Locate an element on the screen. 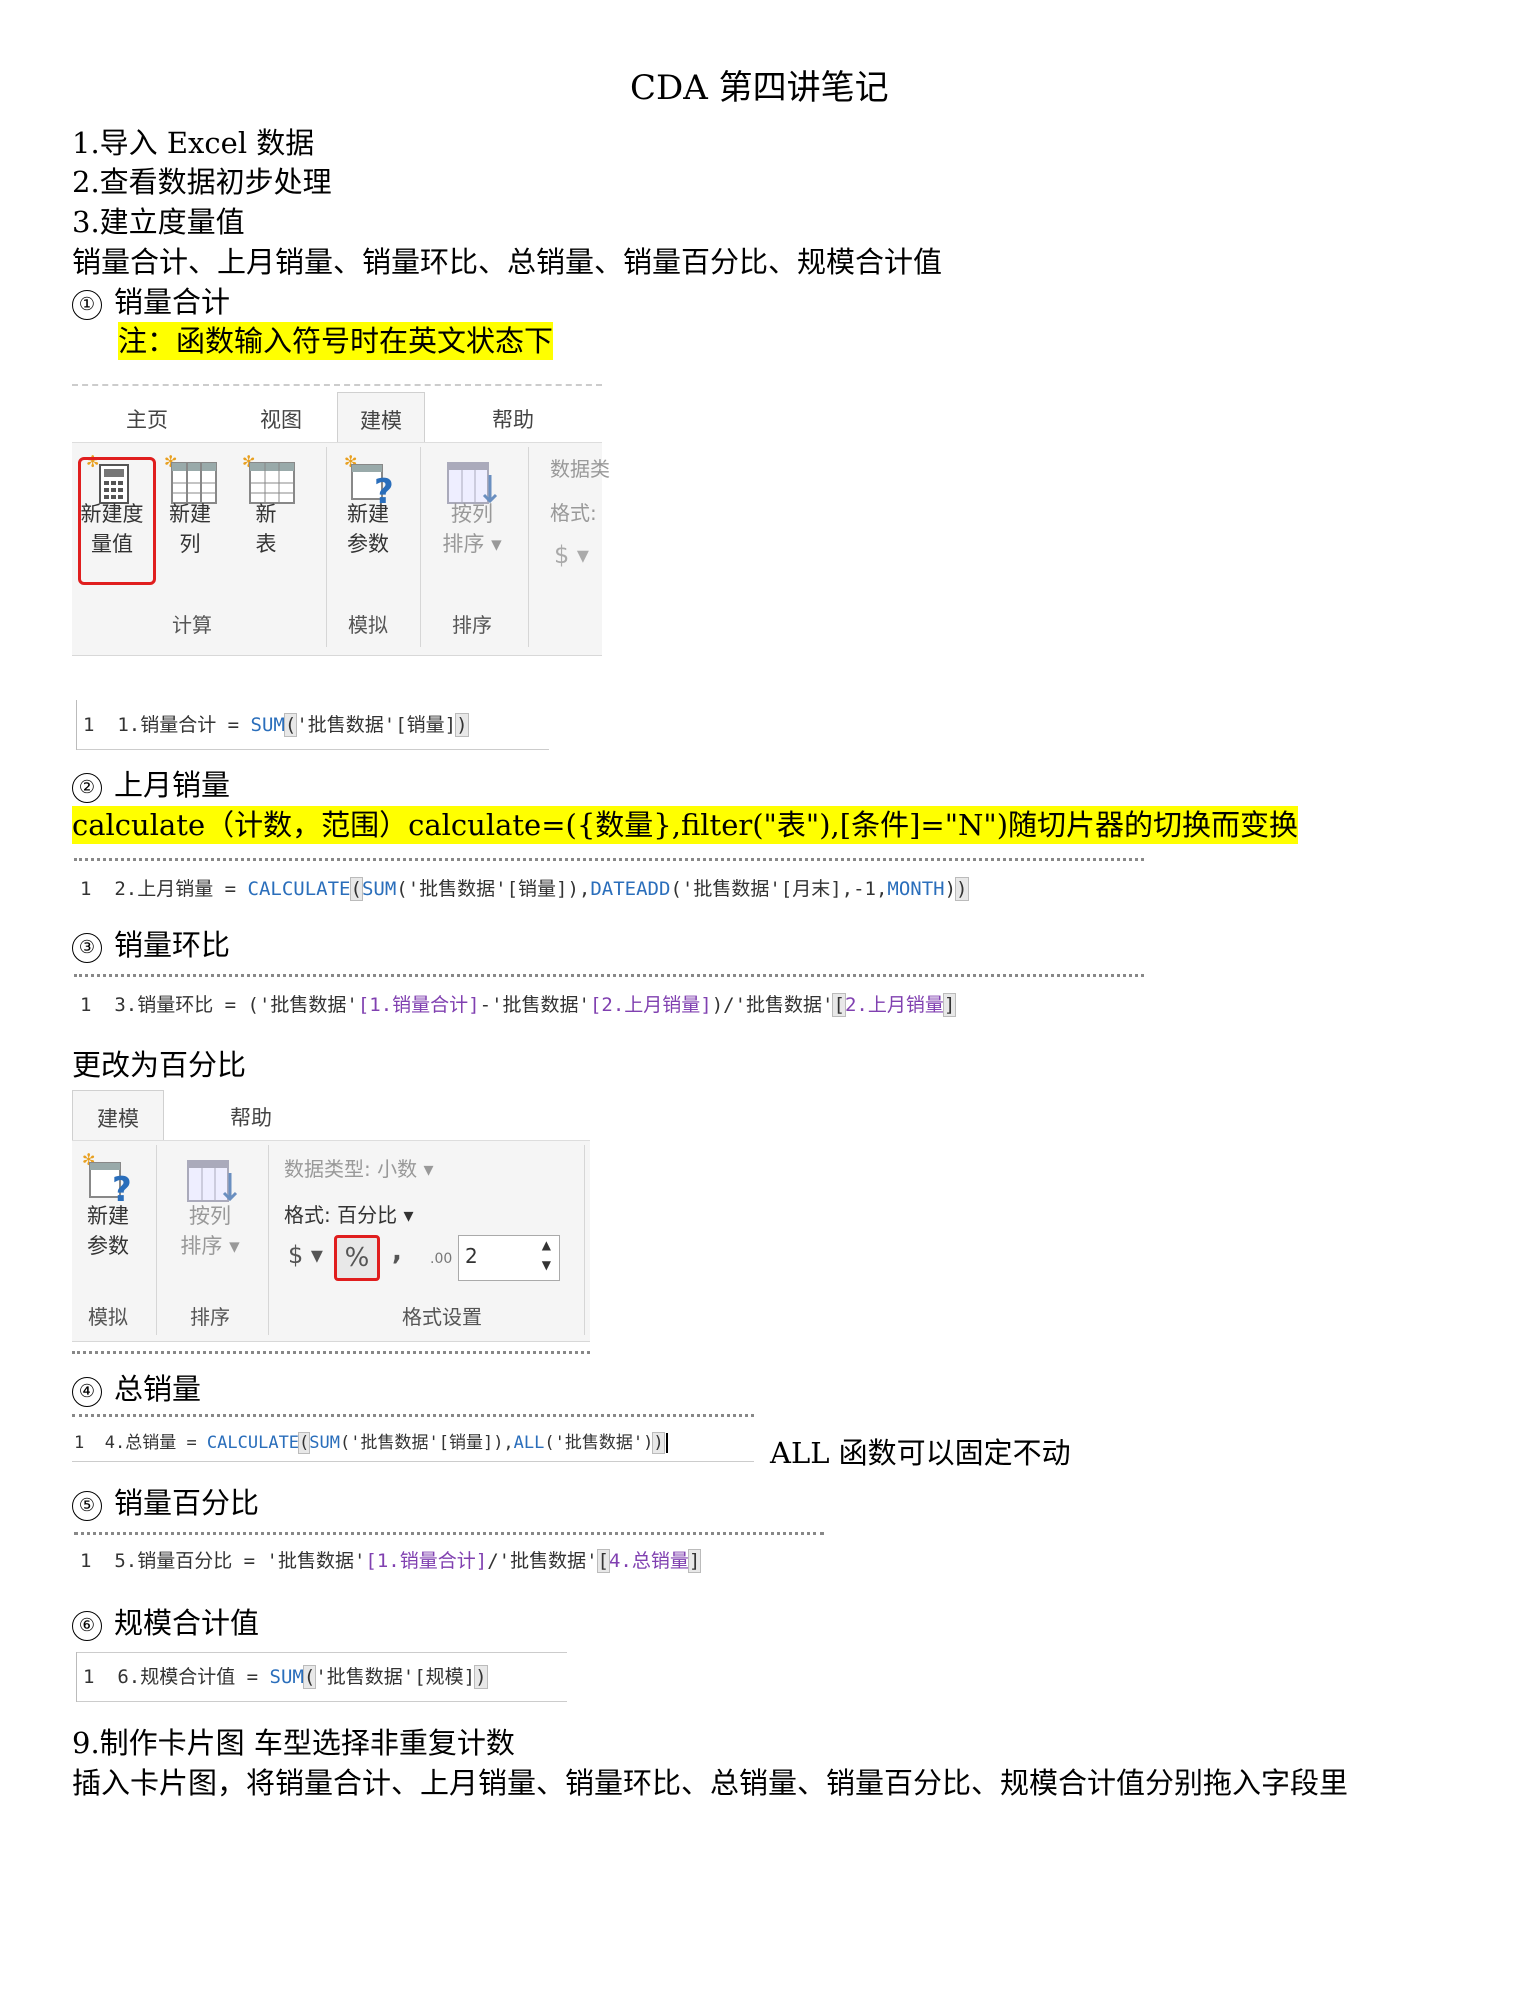 The width and height of the screenshot is (1536, 1991). circled-number: ④ is located at coordinates (87, 1392).